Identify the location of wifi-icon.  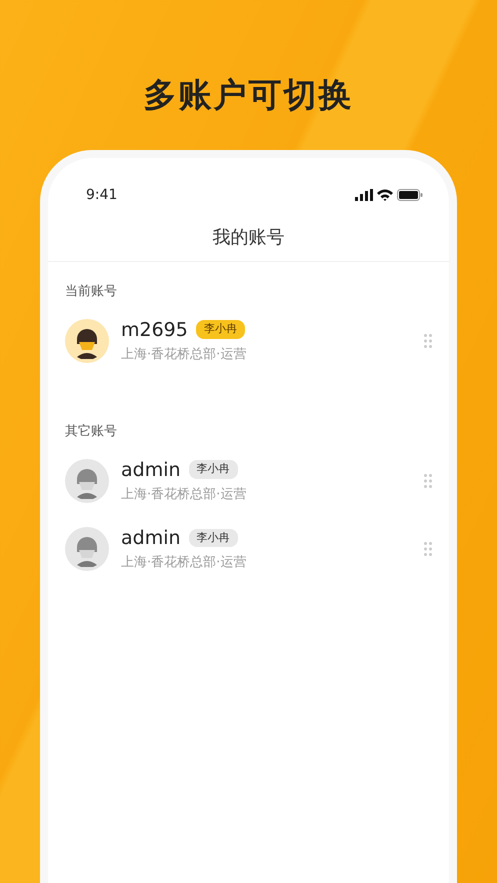
(385, 195).